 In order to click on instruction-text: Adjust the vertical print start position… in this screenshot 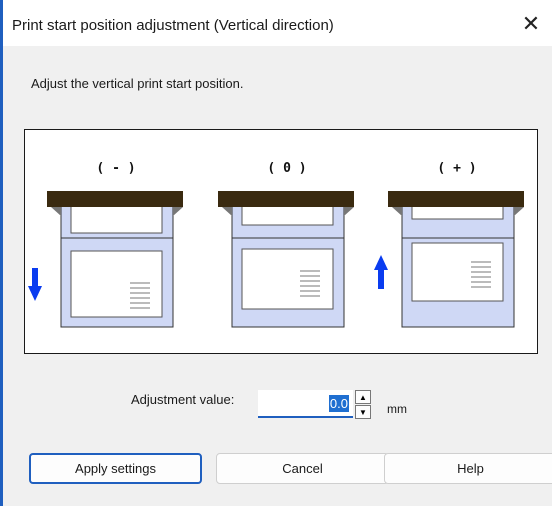, I will do `click(137, 83)`.